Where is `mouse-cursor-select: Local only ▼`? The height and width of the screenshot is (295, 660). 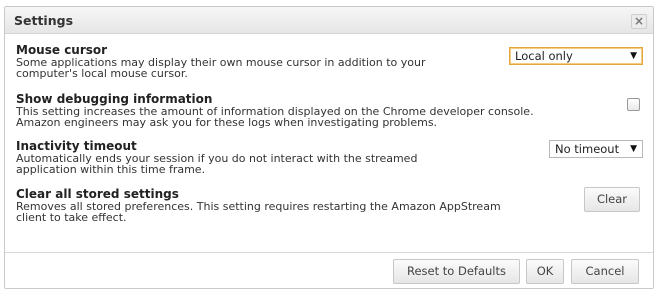
mouse-cursor-select: Local only ▼ is located at coordinates (576, 56).